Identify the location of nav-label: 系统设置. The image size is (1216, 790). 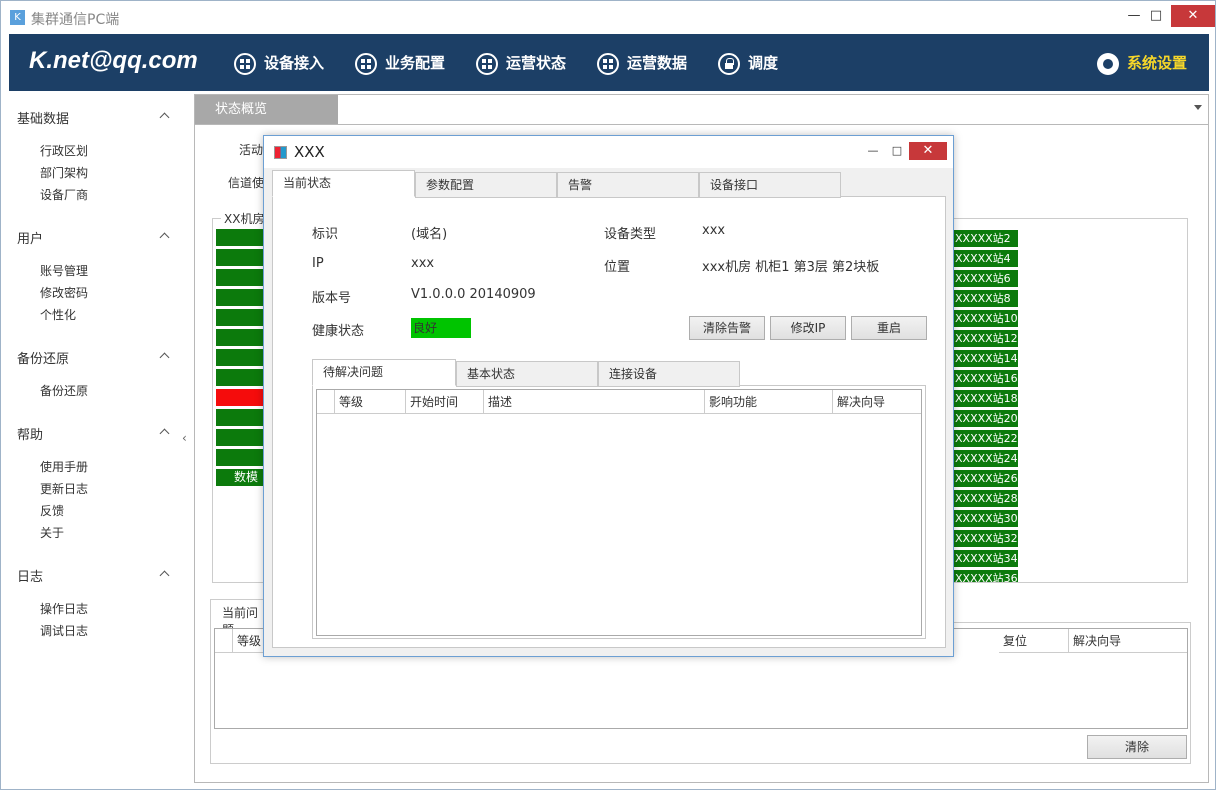
(1157, 63).